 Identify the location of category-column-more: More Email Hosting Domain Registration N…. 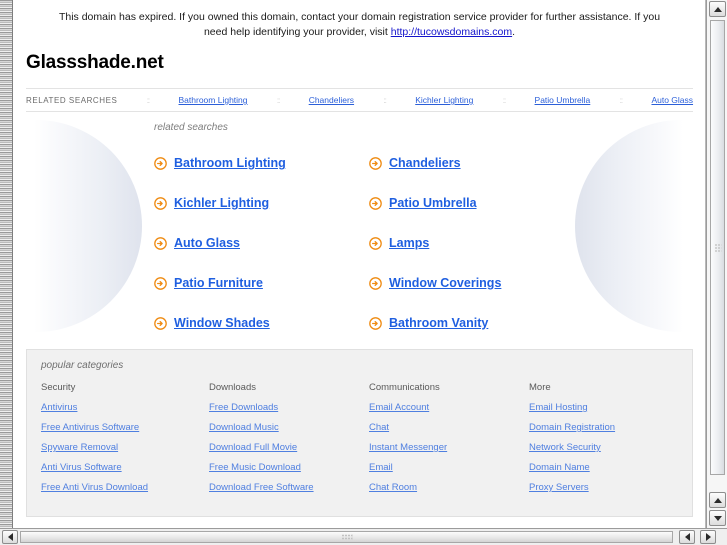
(603, 442).